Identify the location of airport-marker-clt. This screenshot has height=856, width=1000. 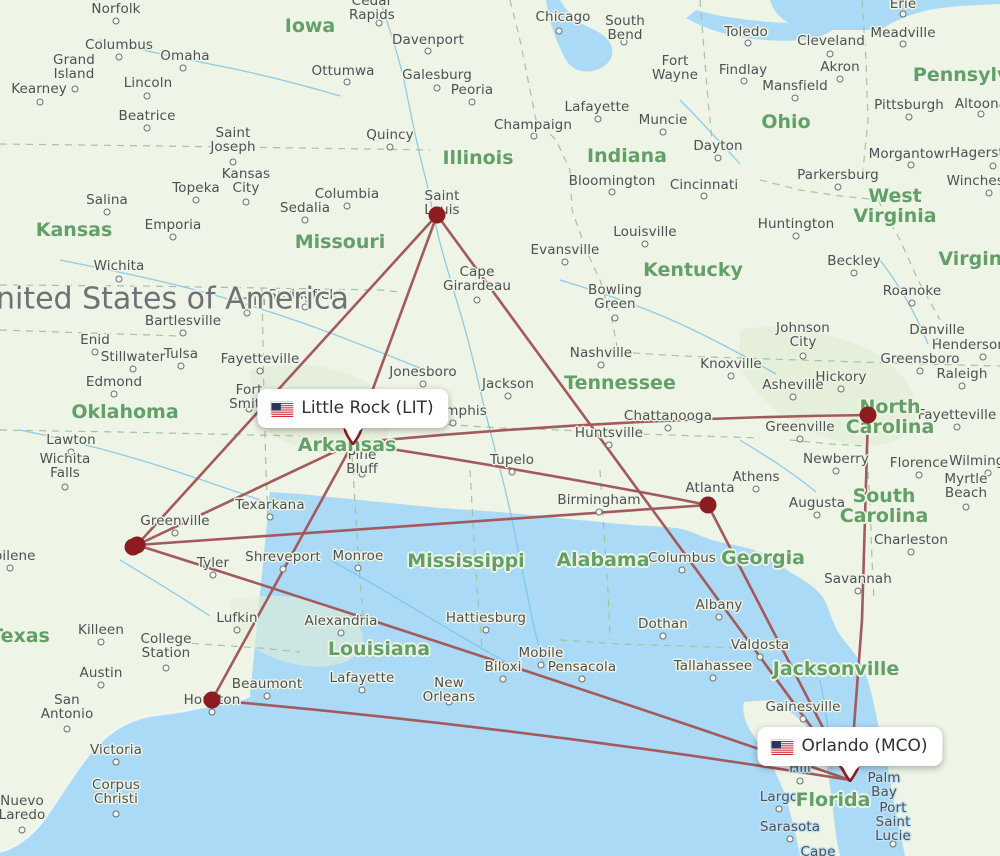
(868, 415).